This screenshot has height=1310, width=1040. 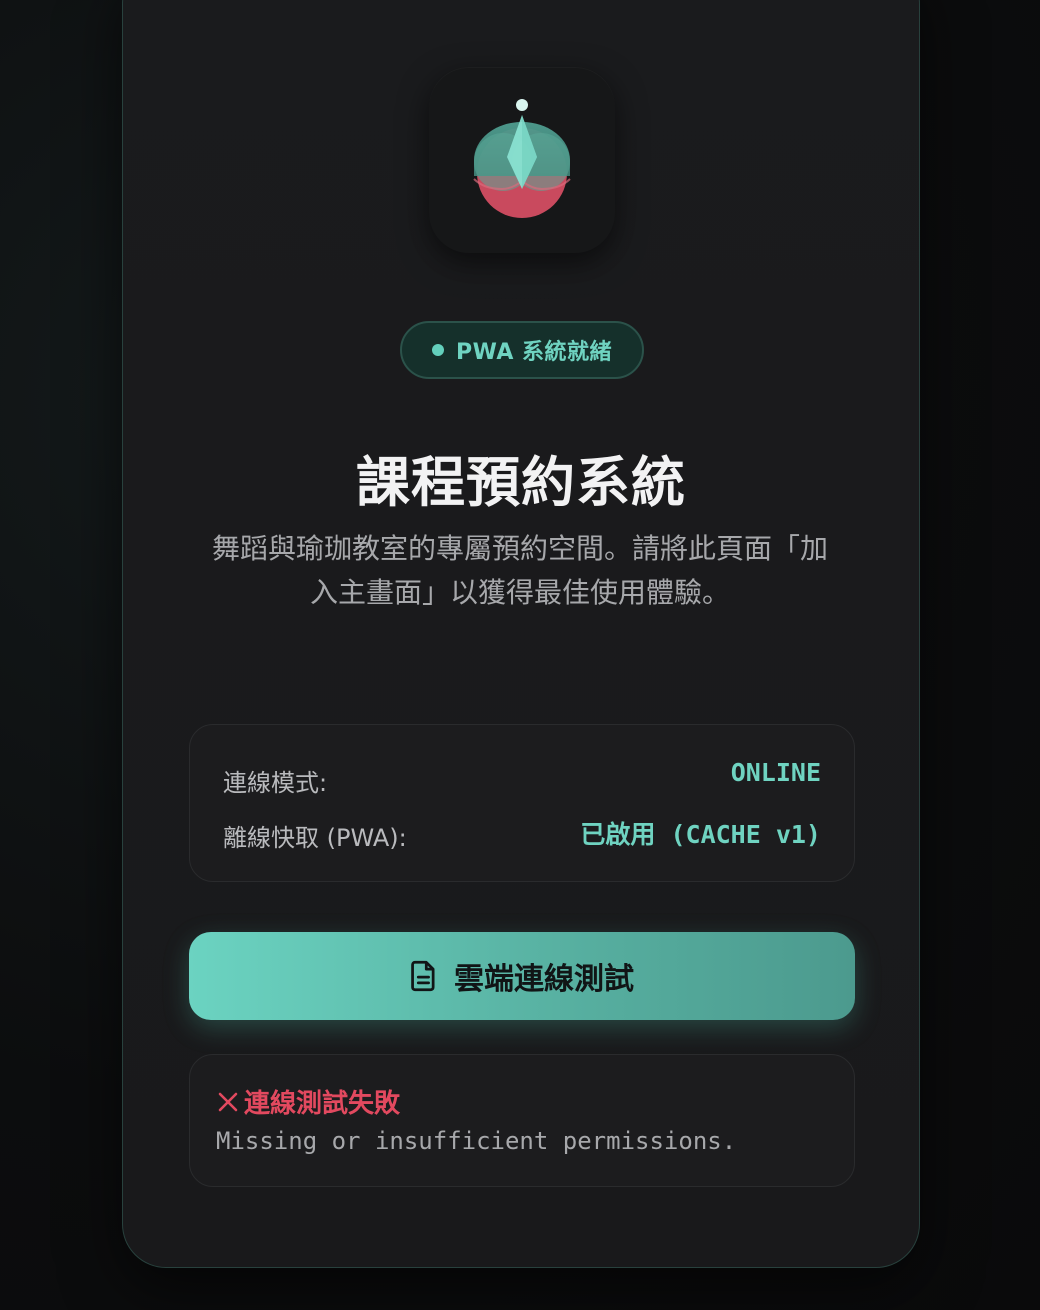 What do you see at coordinates (437, 350) in the screenshot?
I see `status-dot-icon` at bounding box center [437, 350].